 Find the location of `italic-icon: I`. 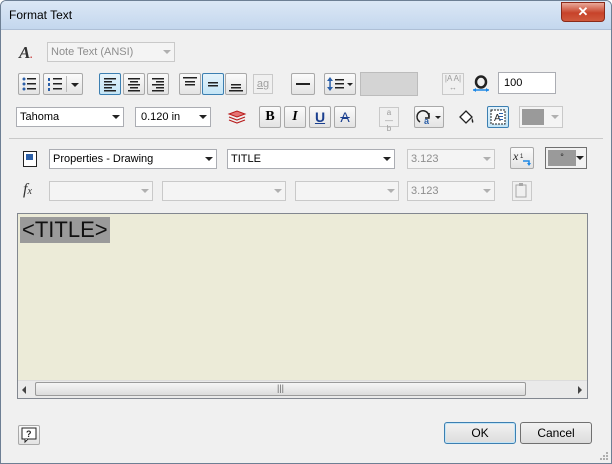

italic-icon: I is located at coordinates (295, 116).